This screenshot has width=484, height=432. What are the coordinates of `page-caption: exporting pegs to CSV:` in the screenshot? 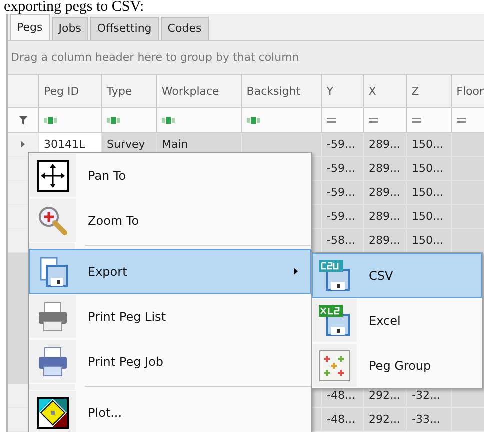 It's located at (74, 7).